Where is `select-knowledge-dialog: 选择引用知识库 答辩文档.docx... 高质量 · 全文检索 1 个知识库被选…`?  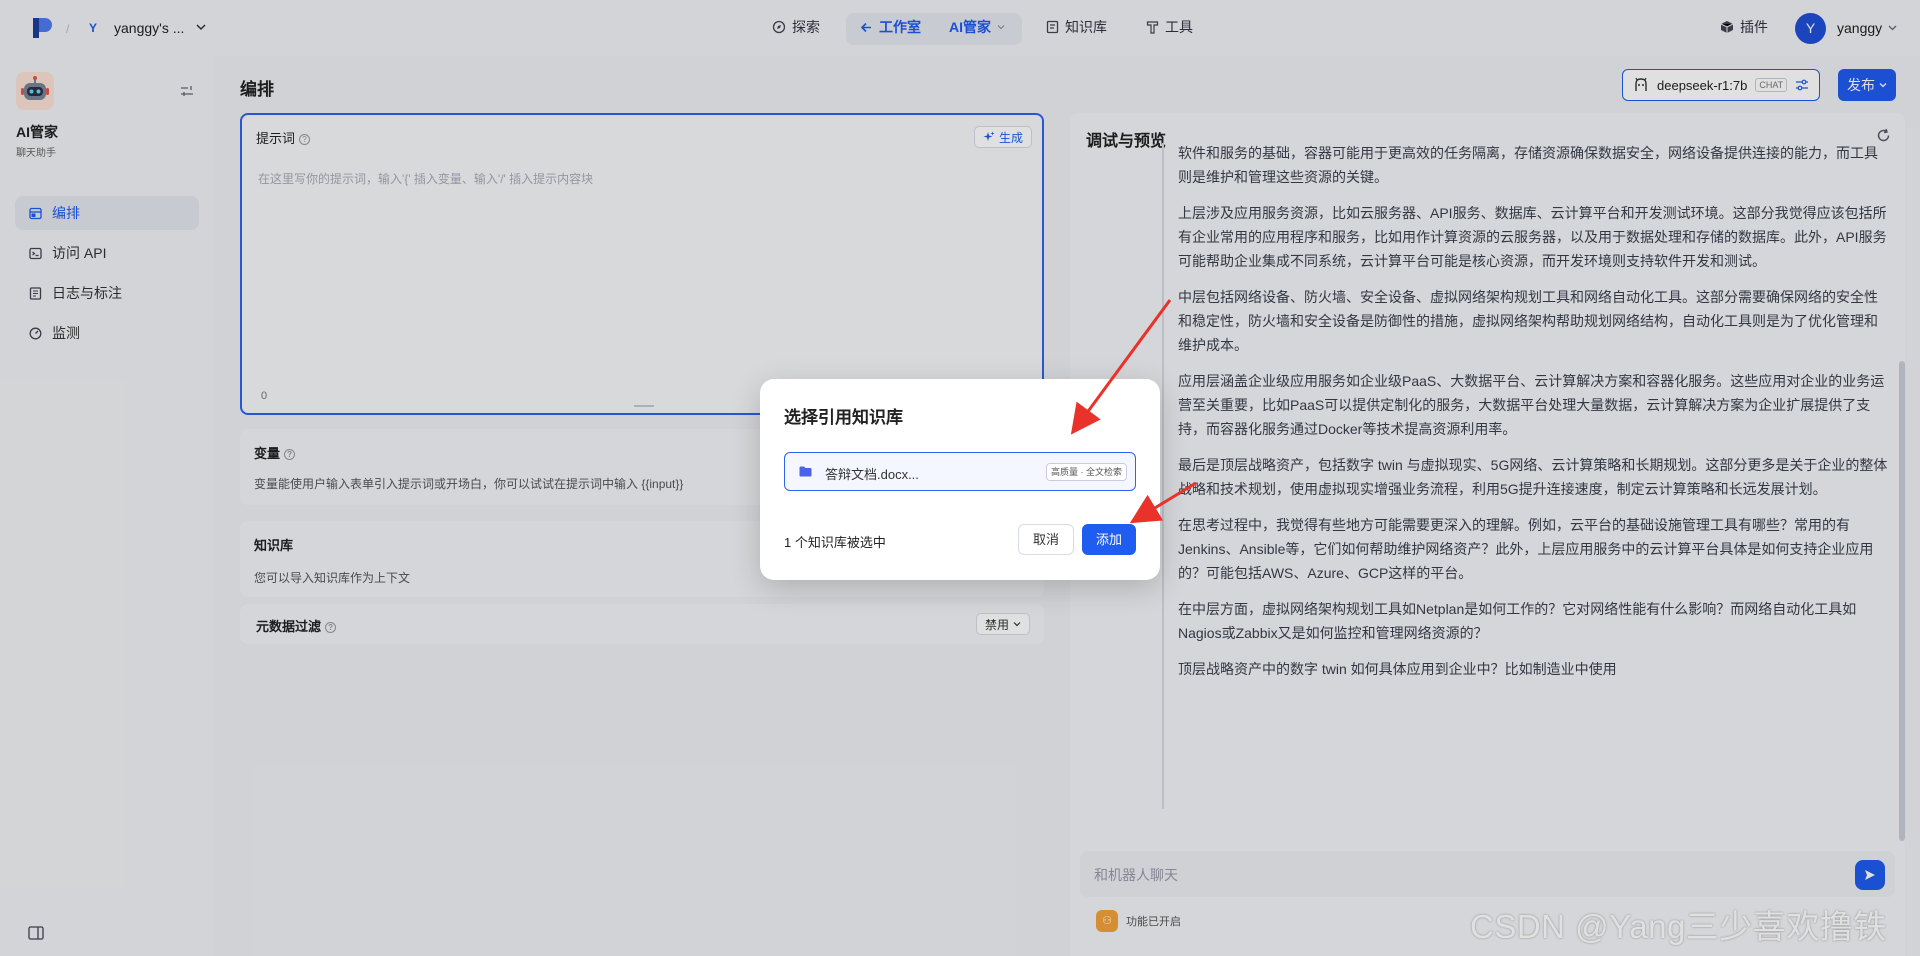
select-knowledge-dialog: 选择引用知识库 答辩文档.docx... 高质量 · 全文检索 1 个知识库被选… is located at coordinates (960, 479).